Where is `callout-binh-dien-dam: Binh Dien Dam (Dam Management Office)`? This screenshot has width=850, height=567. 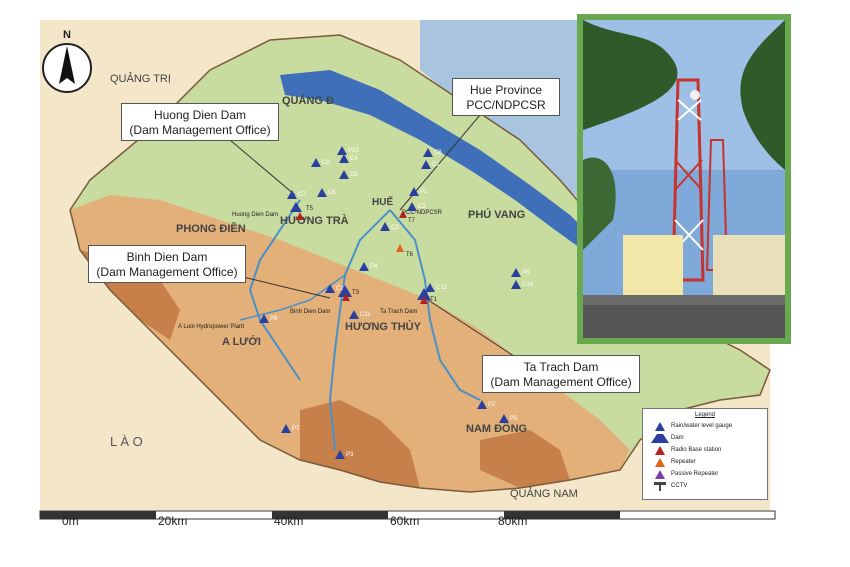 callout-binh-dien-dam: Binh Dien Dam (Dam Management Office) is located at coordinates (167, 264).